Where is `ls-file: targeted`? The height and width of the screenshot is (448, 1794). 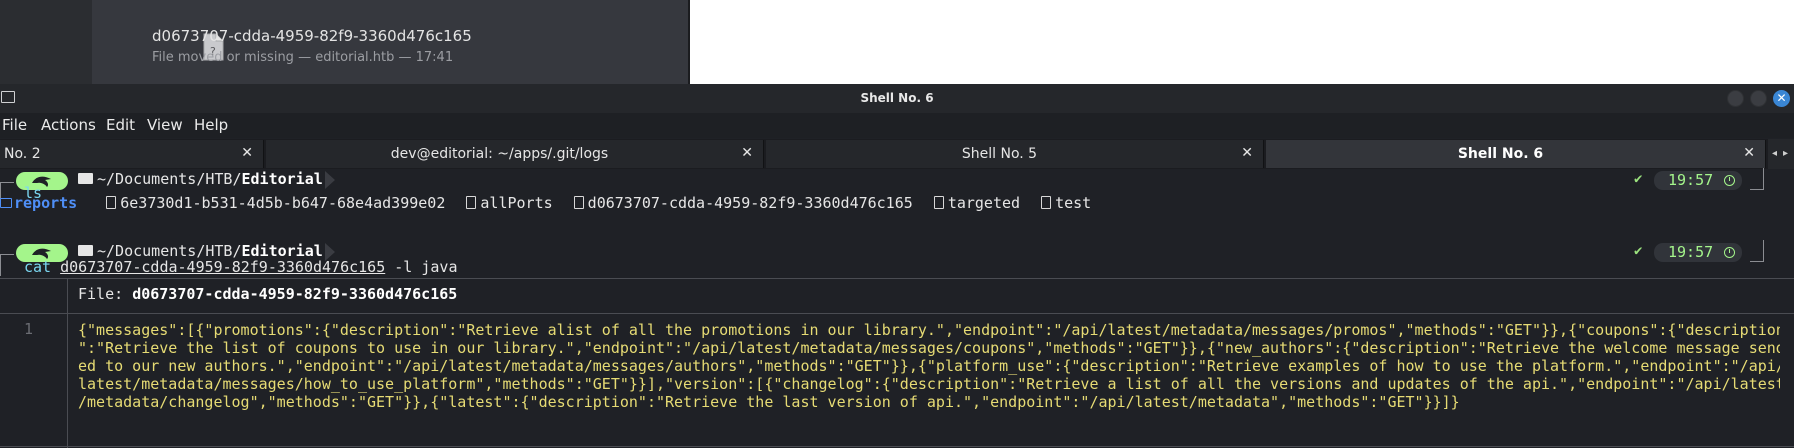
ls-file: targeted is located at coordinates (984, 203).